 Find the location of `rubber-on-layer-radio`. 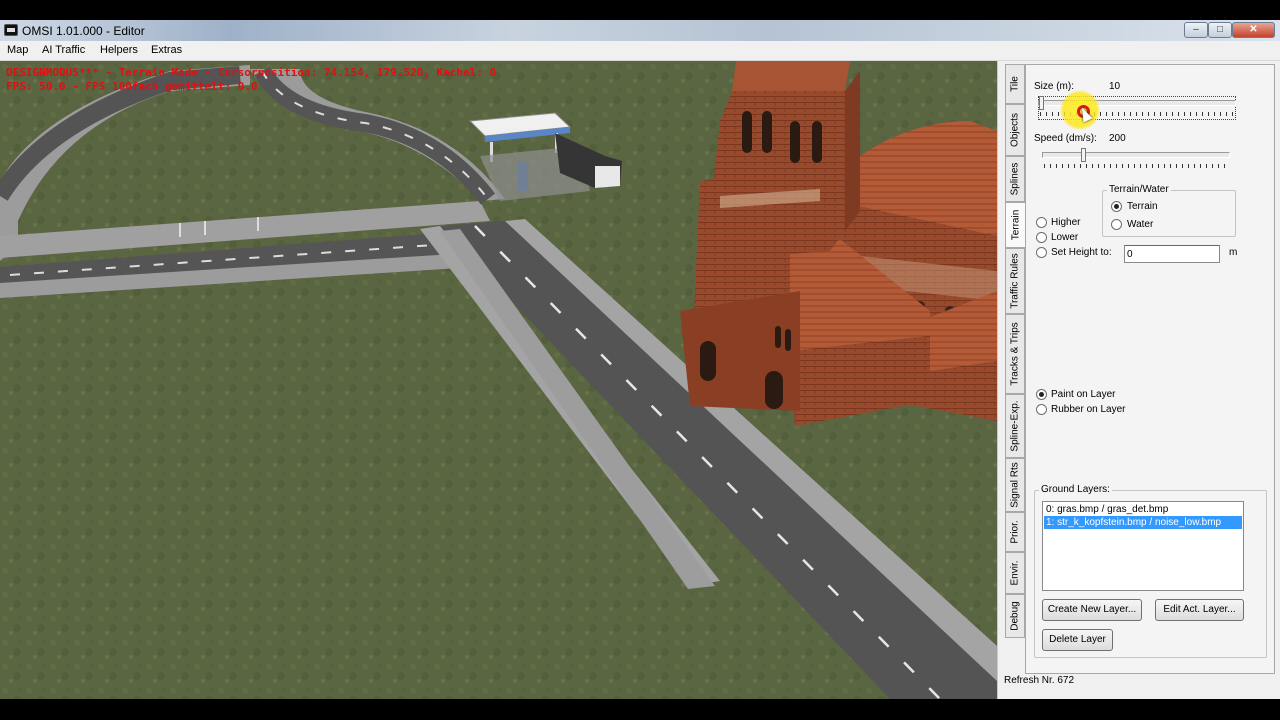

rubber-on-layer-radio is located at coordinates (1041, 409).